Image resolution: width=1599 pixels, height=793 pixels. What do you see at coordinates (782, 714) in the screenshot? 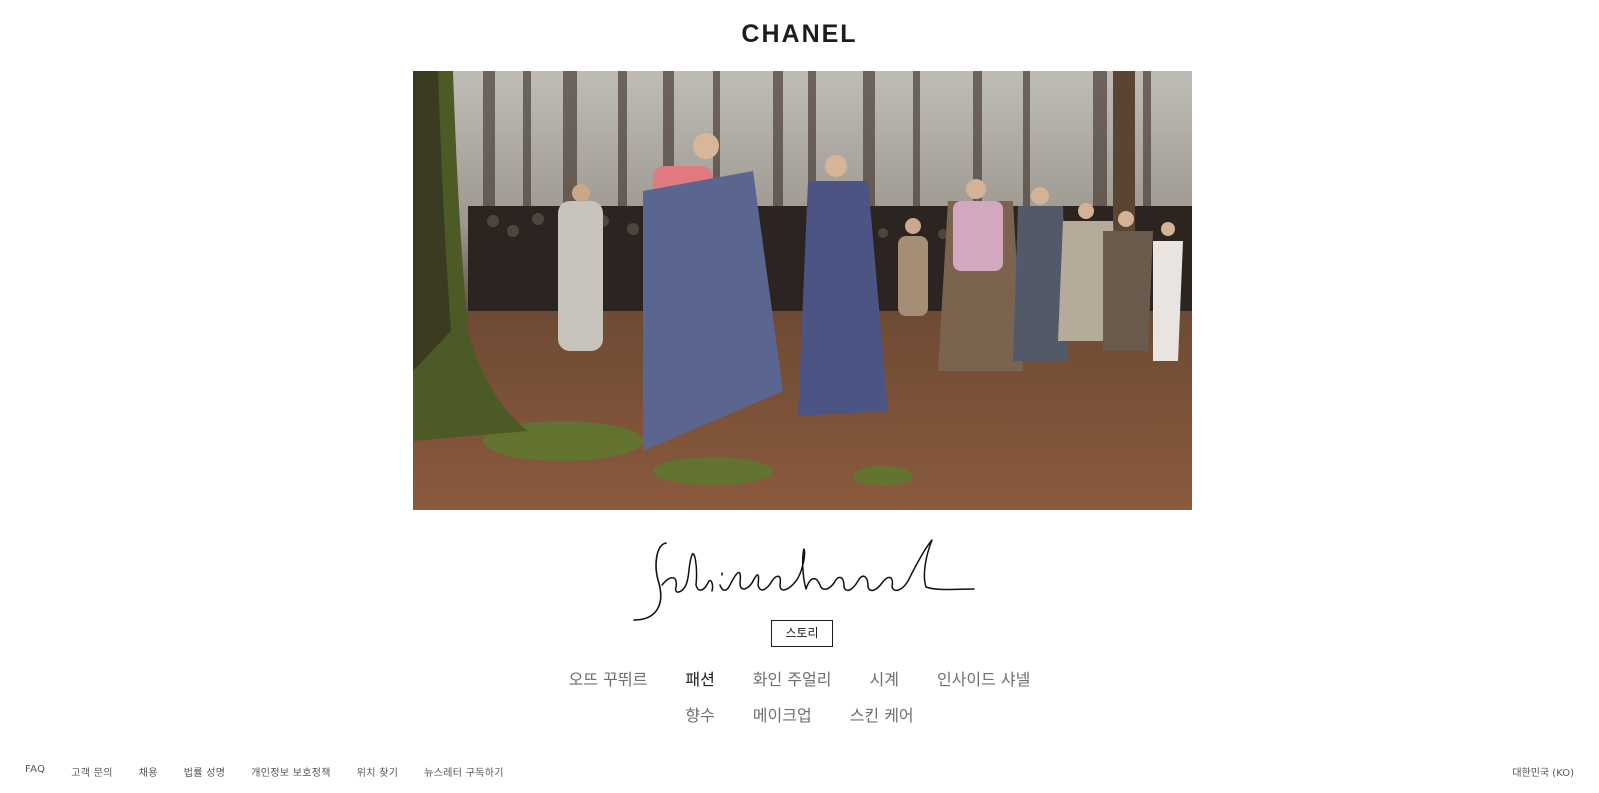
I see `nav-item-makeup: 메이크업` at bounding box center [782, 714].